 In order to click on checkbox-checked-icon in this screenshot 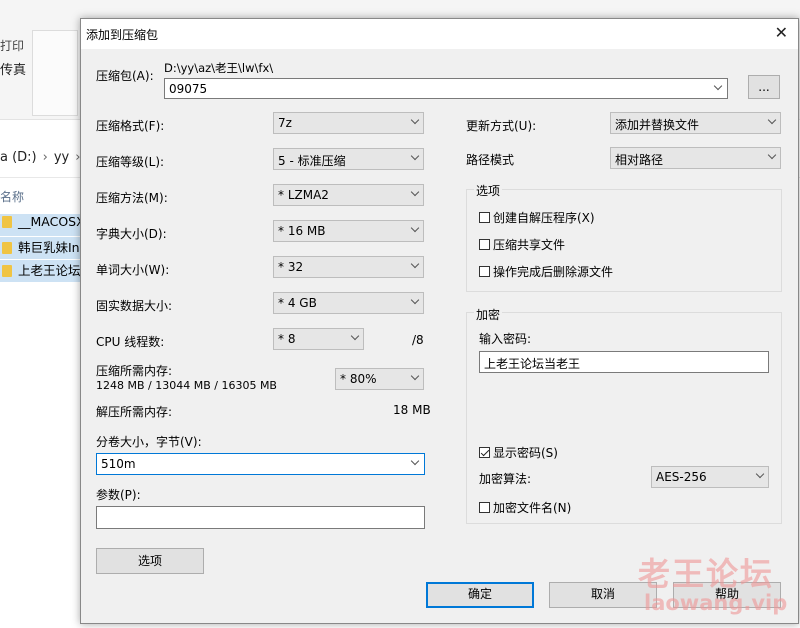, I will do `click(484, 452)`.